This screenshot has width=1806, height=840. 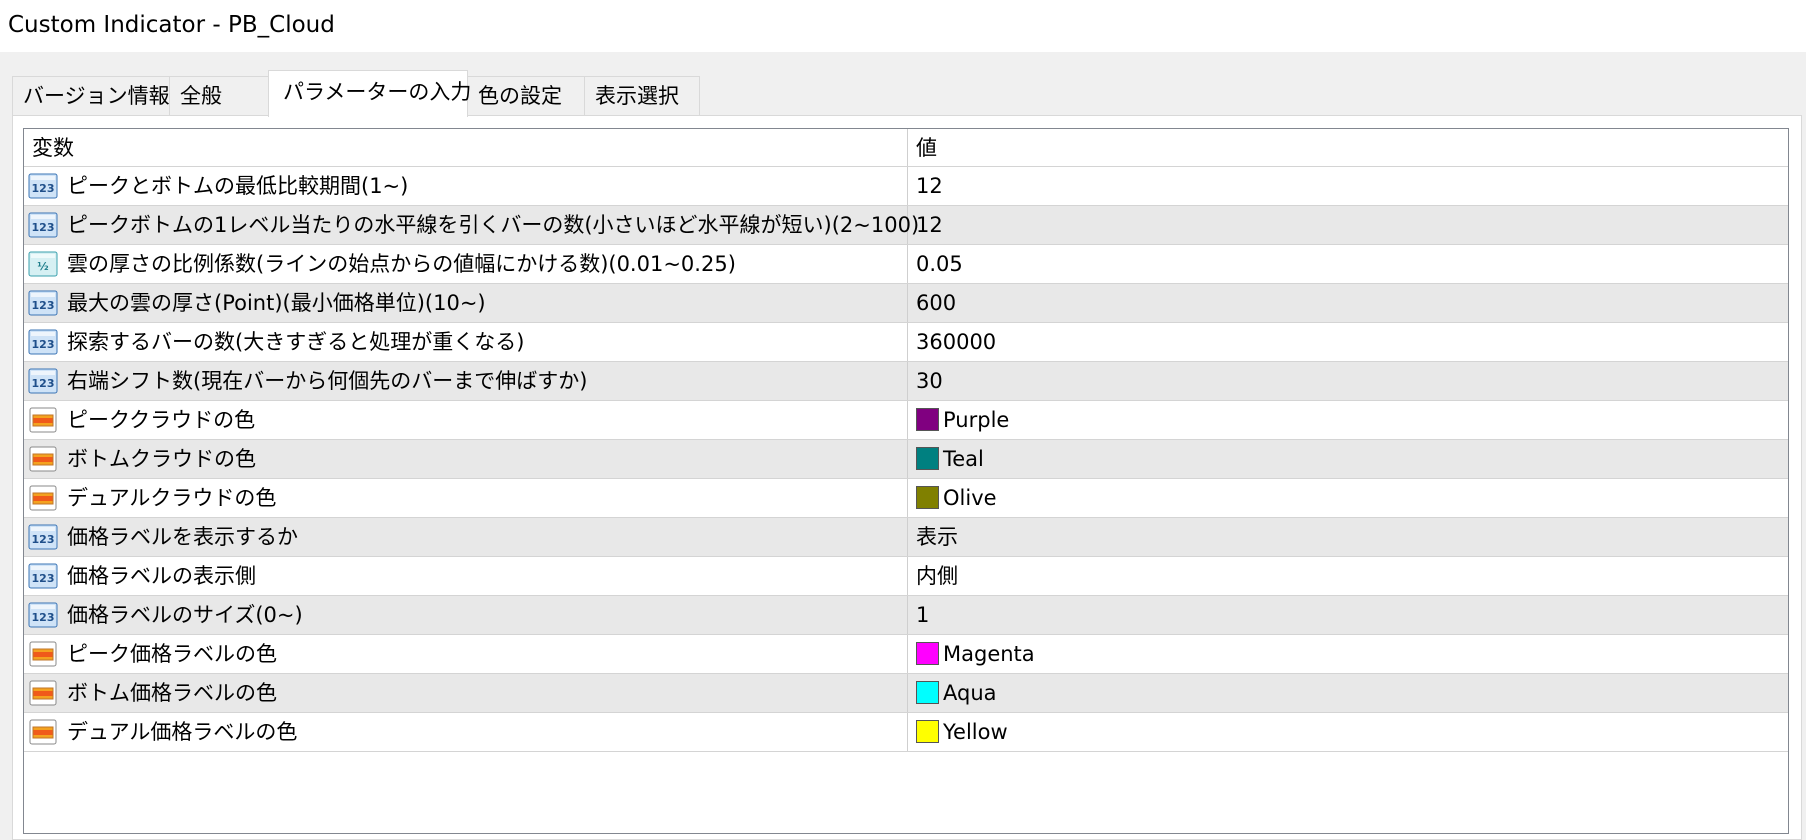 I want to click on tab-colors: 色の設定, so click(x=526, y=96).